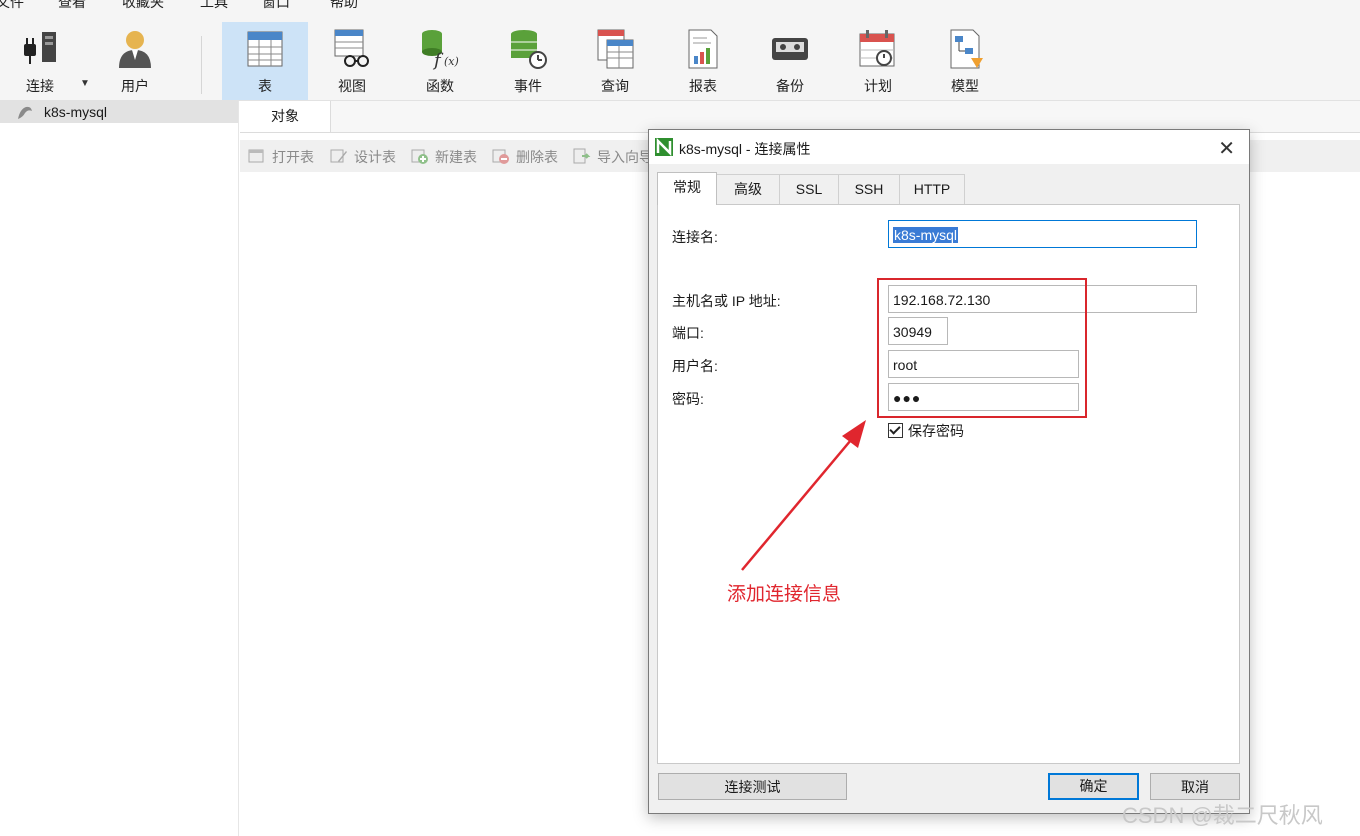  I want to click on table-icon, so click(265, 49).